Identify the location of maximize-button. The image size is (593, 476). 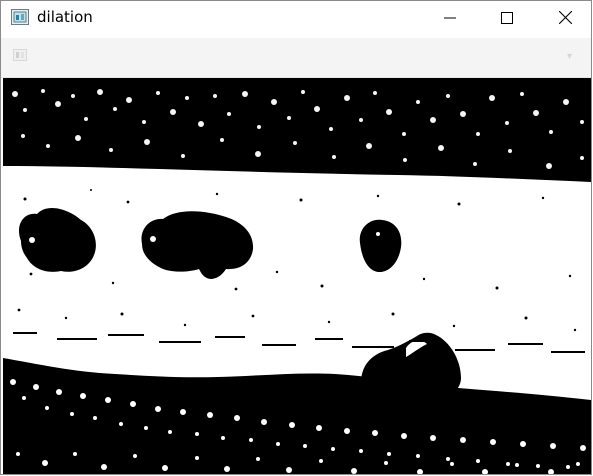
(507, 17).